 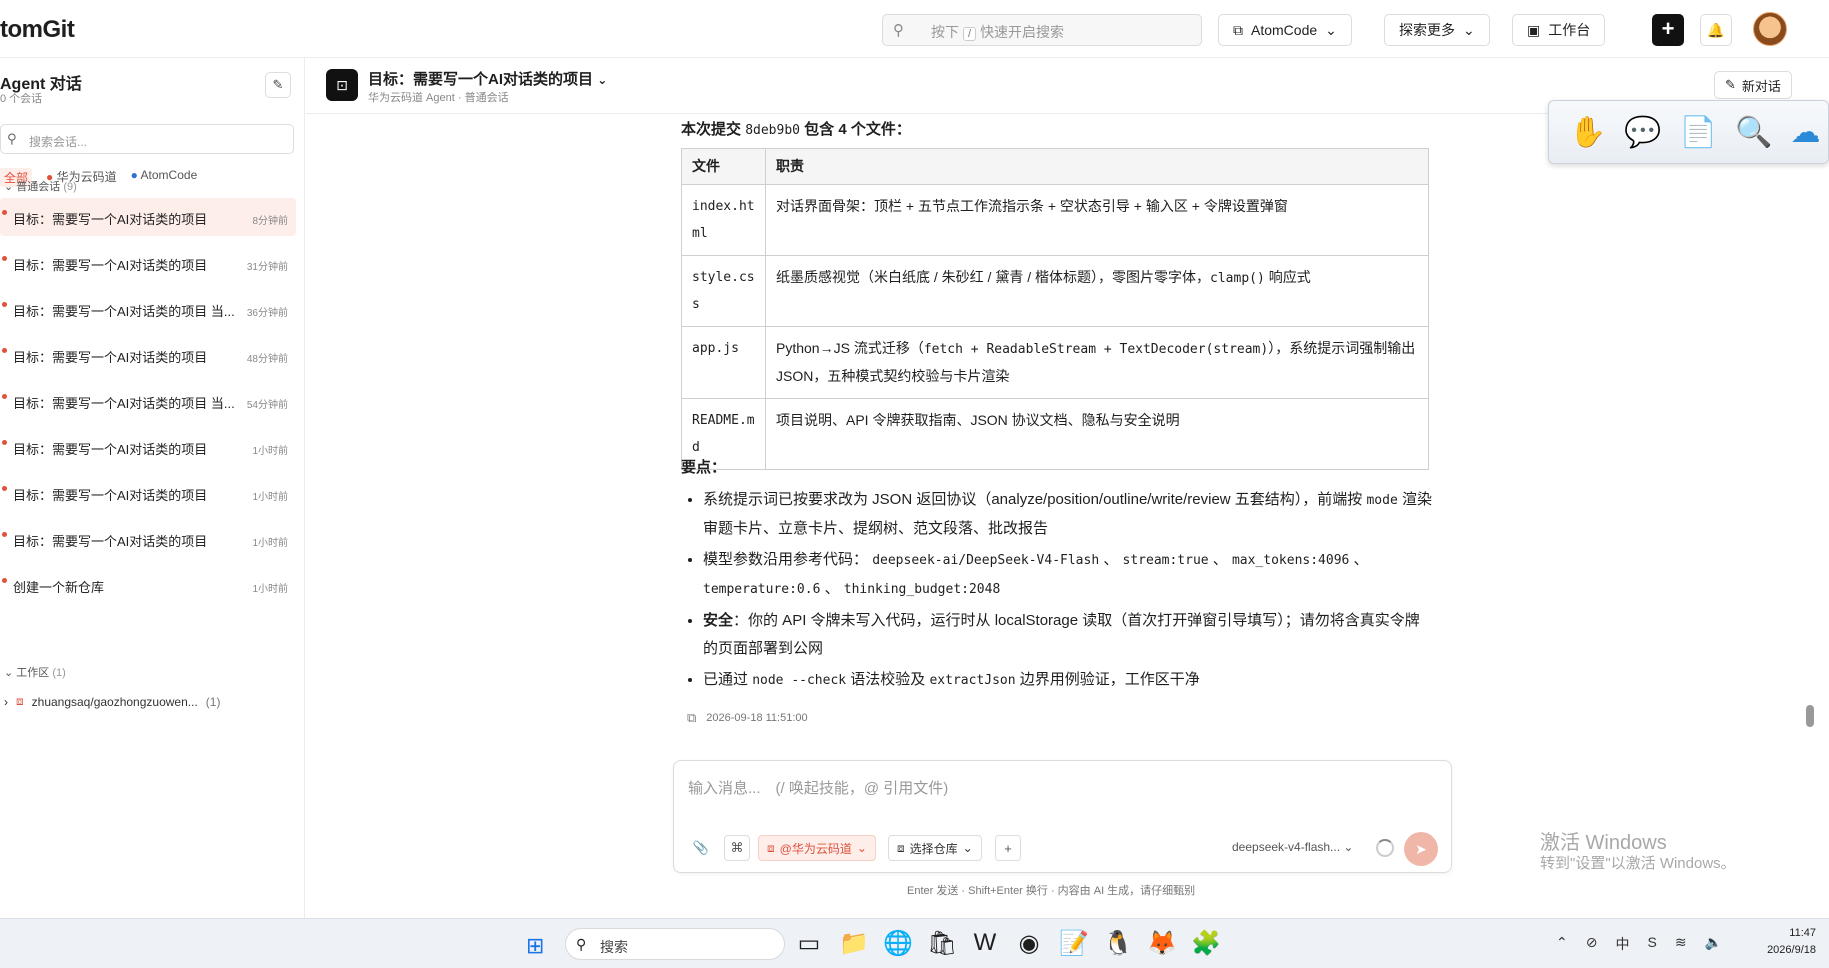 I want to click on comment-icon: 💬, so click(x=1642, y=132).